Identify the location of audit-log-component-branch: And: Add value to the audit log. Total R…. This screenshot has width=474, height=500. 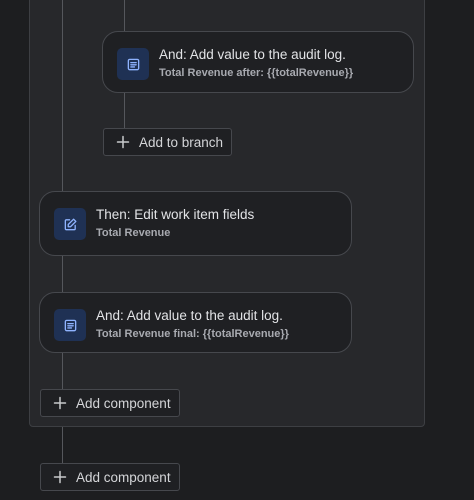
(258, 62).